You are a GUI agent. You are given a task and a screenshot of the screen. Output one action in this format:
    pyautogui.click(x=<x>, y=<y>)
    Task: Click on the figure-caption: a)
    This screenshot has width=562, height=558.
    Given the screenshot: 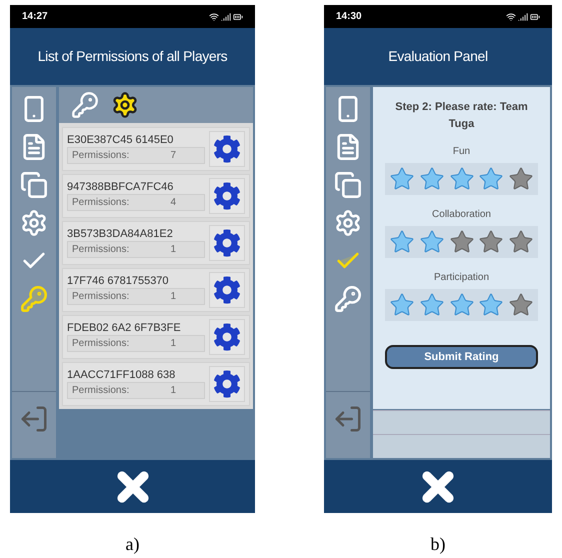 What is the action you would take?
    pyautogui.click(x=133, y=544)
    